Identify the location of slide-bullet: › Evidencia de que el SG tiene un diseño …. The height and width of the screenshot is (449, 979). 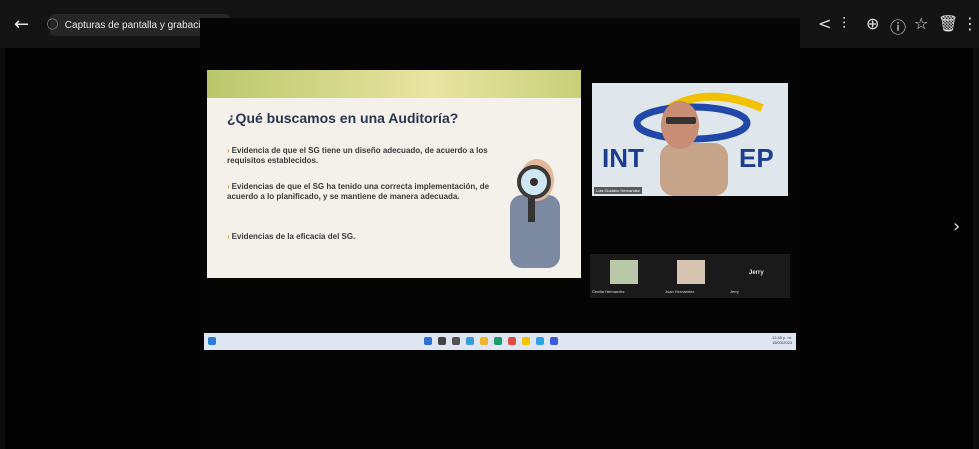
(357, 155).